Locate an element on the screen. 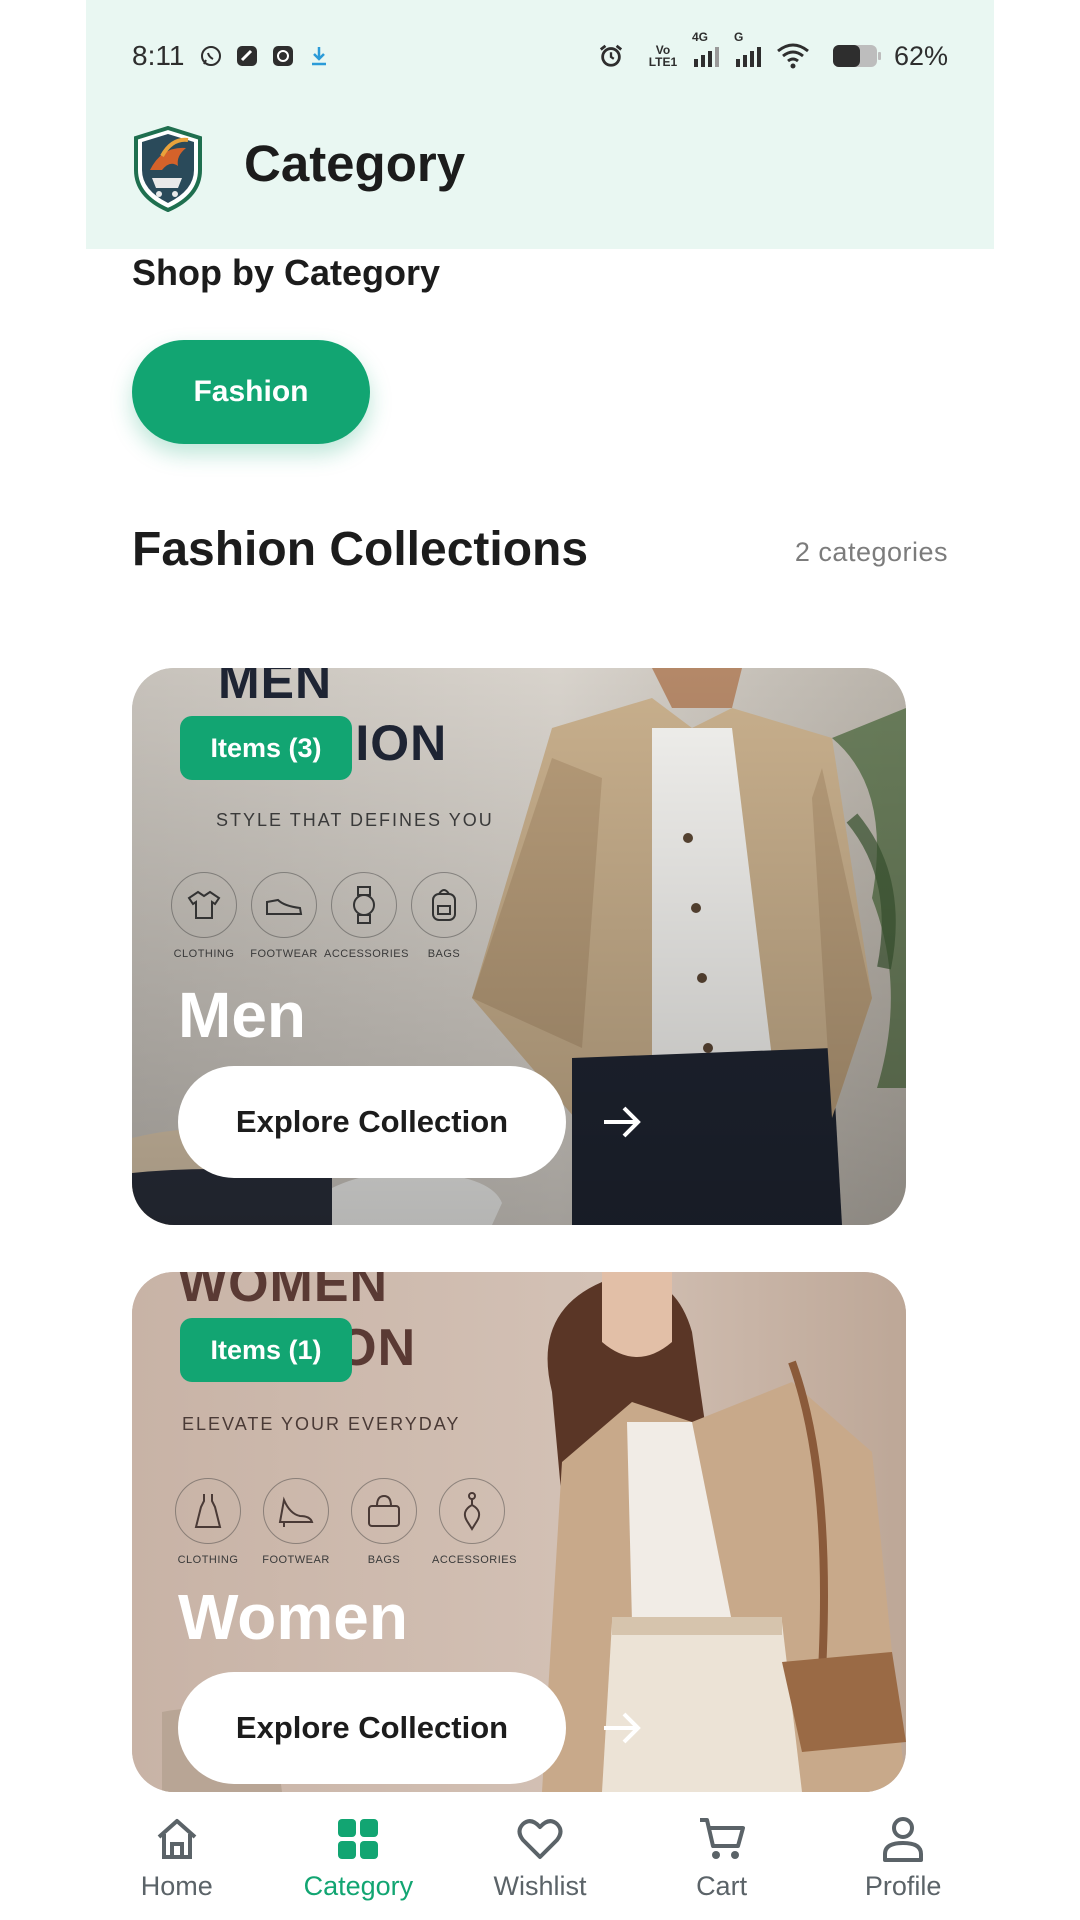 The width and height of the screenshot is (1080, 1920). left-margin is located at coordinates (43, 960).